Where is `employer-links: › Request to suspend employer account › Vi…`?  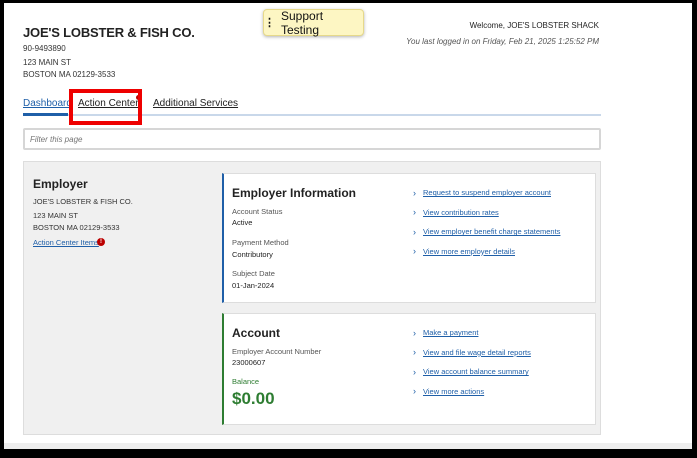 employer-links: › Request to suspend employer account › Vi… is located at coordinates (486, 222).